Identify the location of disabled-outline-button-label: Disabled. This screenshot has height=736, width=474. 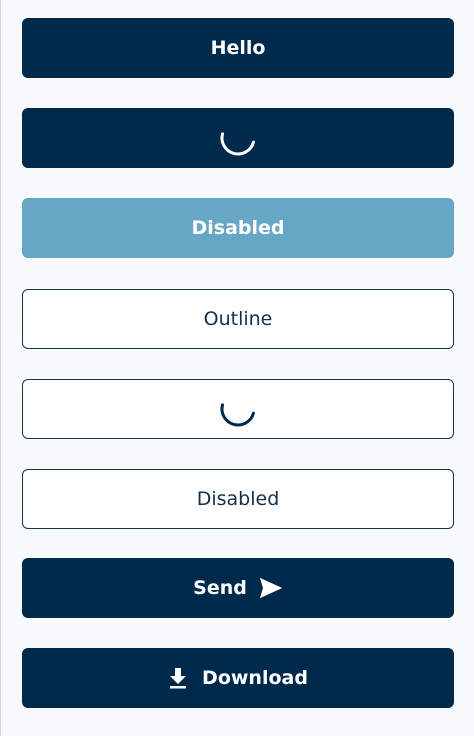
(238, 499).